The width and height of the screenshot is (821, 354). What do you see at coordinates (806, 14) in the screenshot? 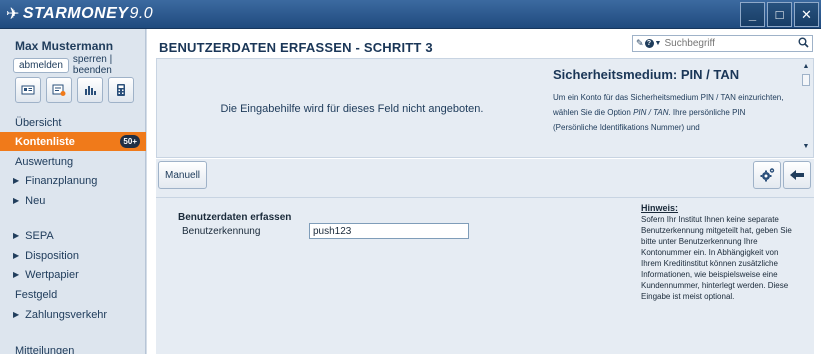
I see `close-button: ✕` at bounding box center [806, 14].